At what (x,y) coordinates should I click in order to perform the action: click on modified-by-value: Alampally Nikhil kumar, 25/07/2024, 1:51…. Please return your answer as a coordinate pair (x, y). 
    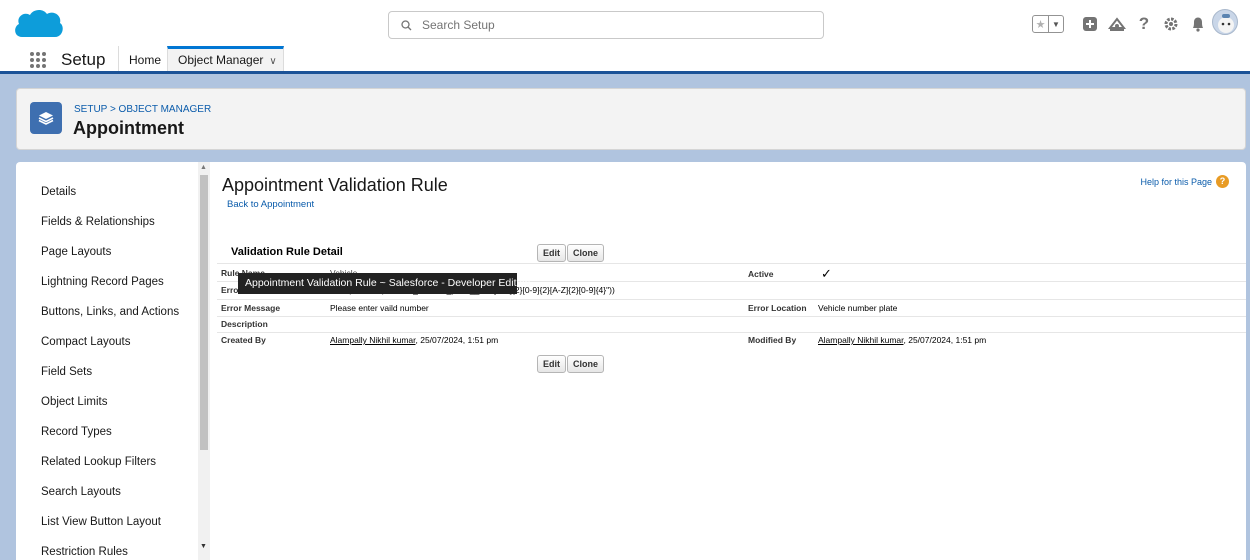
    Looking at the image, I should click on (902, 340).